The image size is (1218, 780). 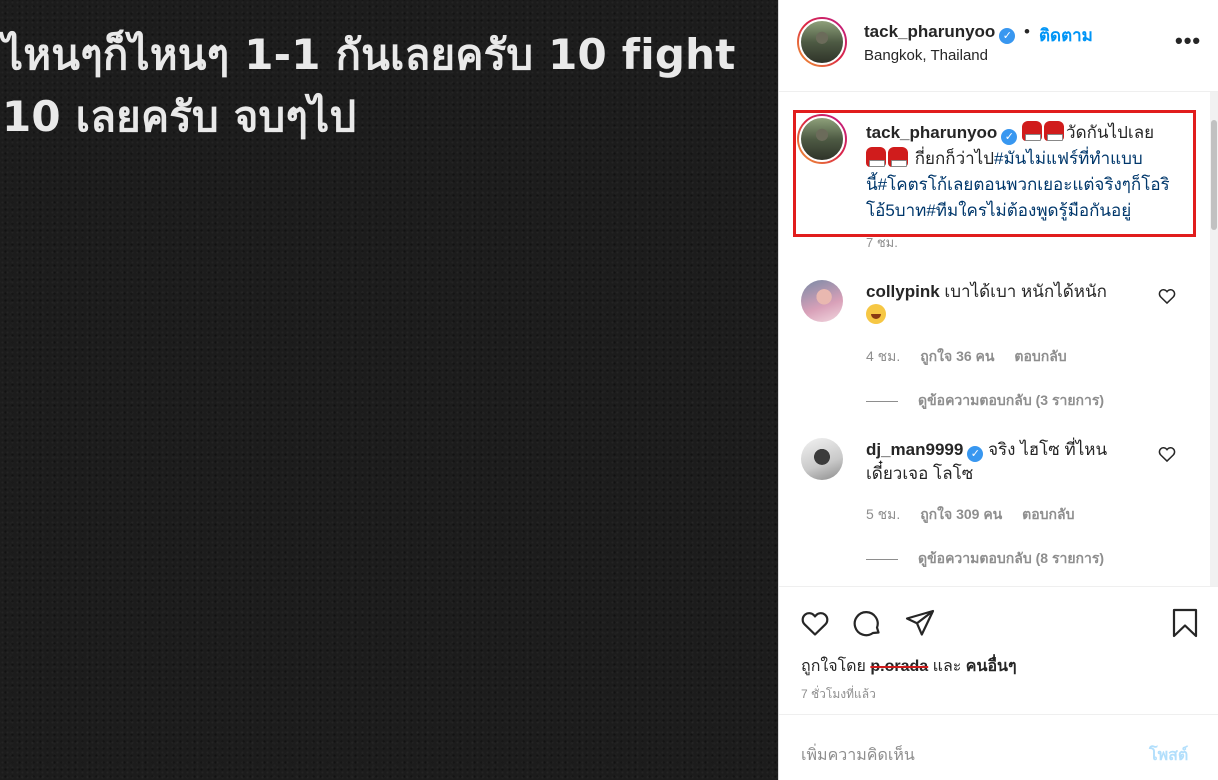 What do you see at coordinates (867, 623) in the screenshot?
I see `comment-bubble-icon` at bounding box center [867, 623].